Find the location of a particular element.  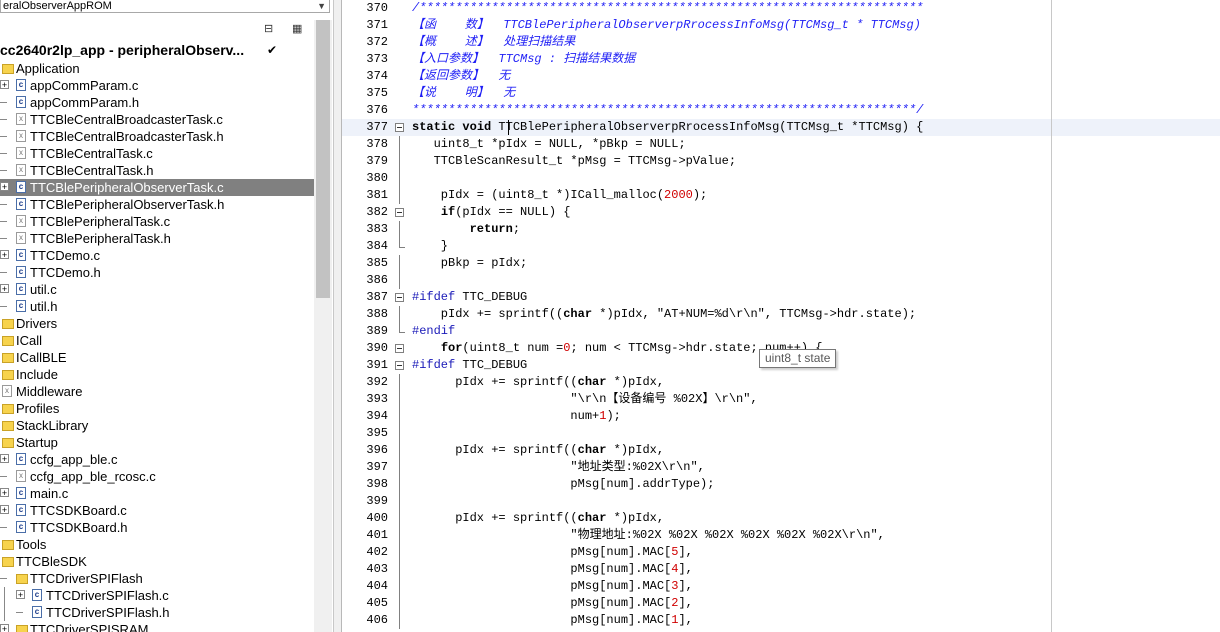

tree-file: + c TTCBlePeripheralObserverTask.c is located at coordinates (157, 187).